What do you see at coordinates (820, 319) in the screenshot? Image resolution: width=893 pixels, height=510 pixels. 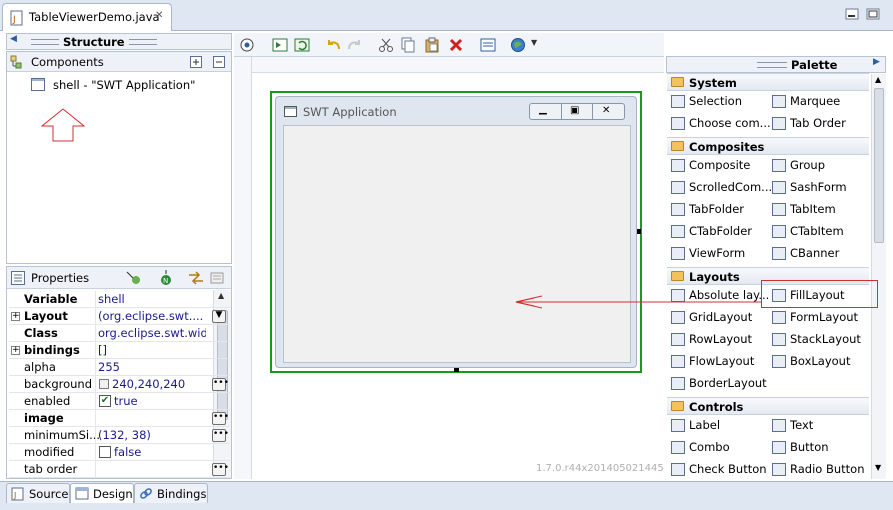 I see `palette-item: FormLayout` at bounding box center [820, 319].